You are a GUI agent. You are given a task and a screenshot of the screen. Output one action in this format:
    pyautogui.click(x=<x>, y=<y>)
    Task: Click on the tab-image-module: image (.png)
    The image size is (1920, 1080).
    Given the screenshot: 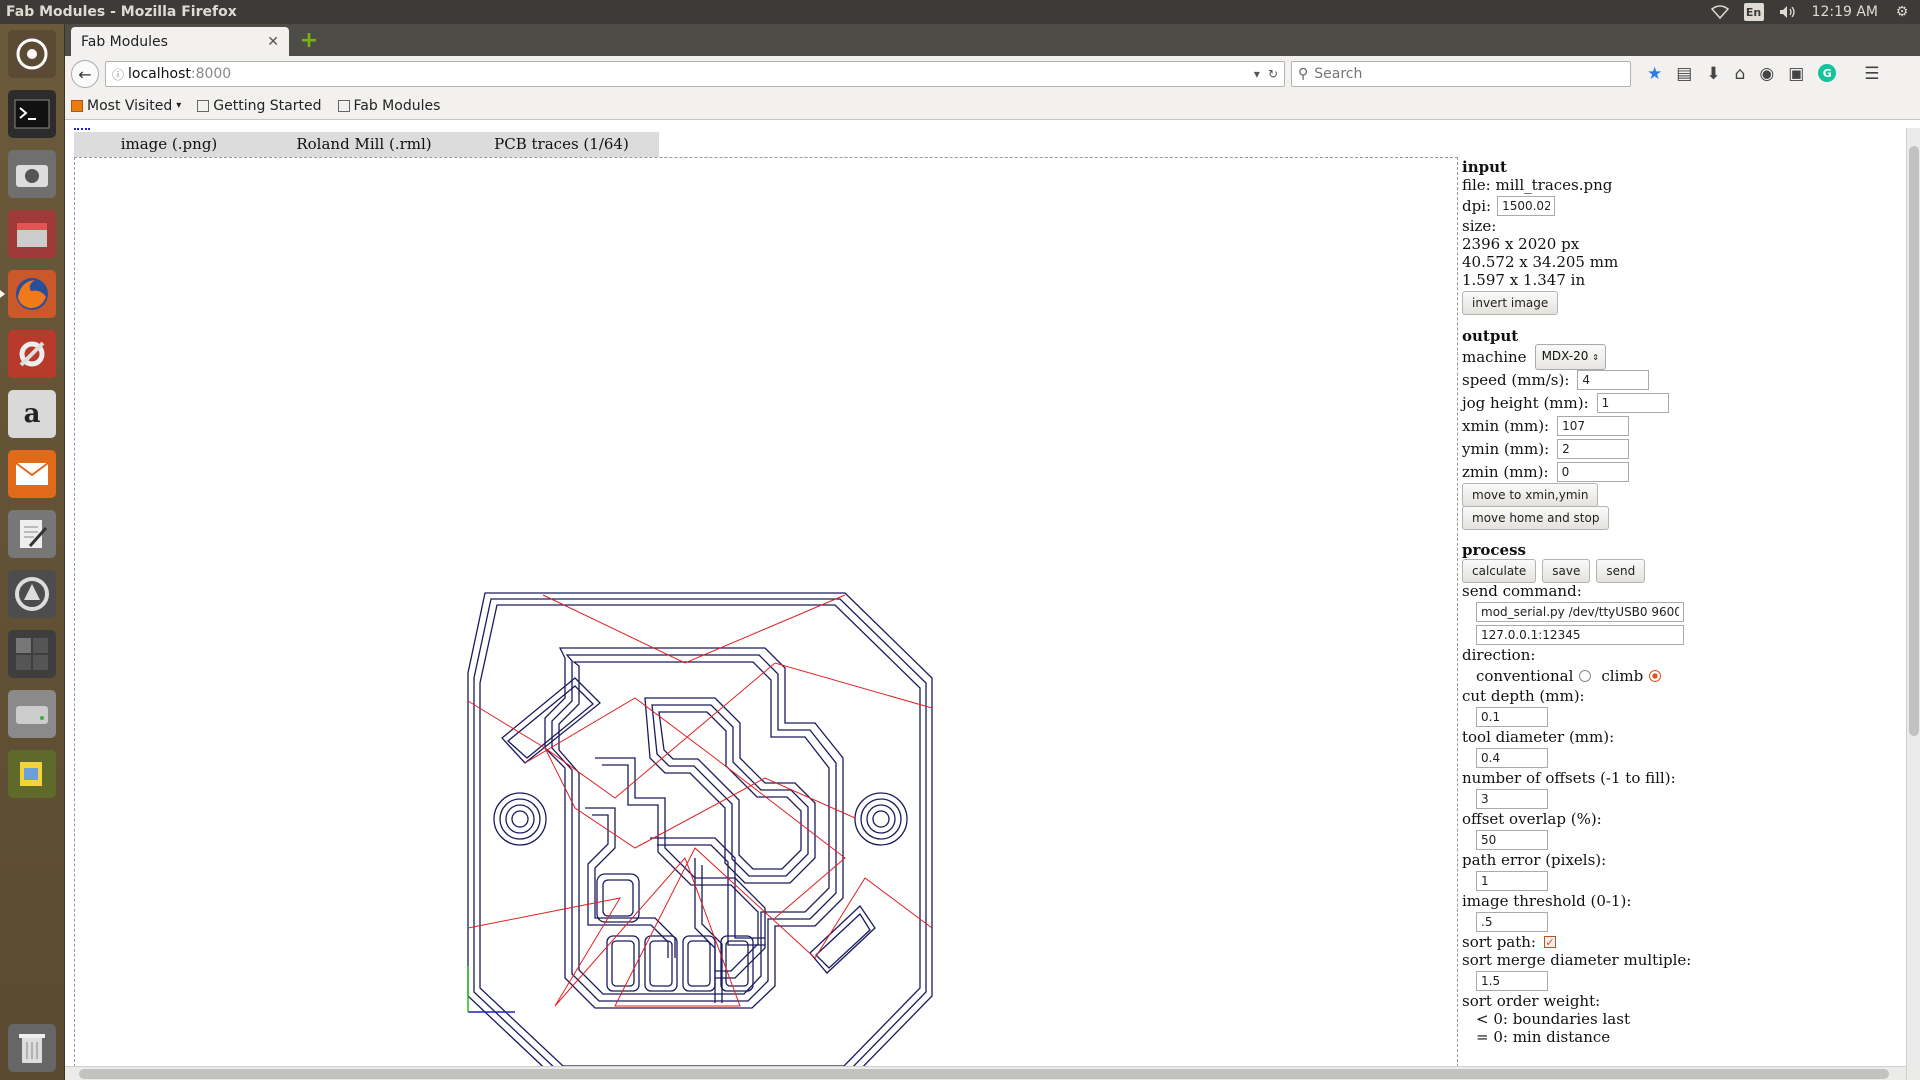 What is the action you would take?
    pyautogui.click(x=169, y=145)
    